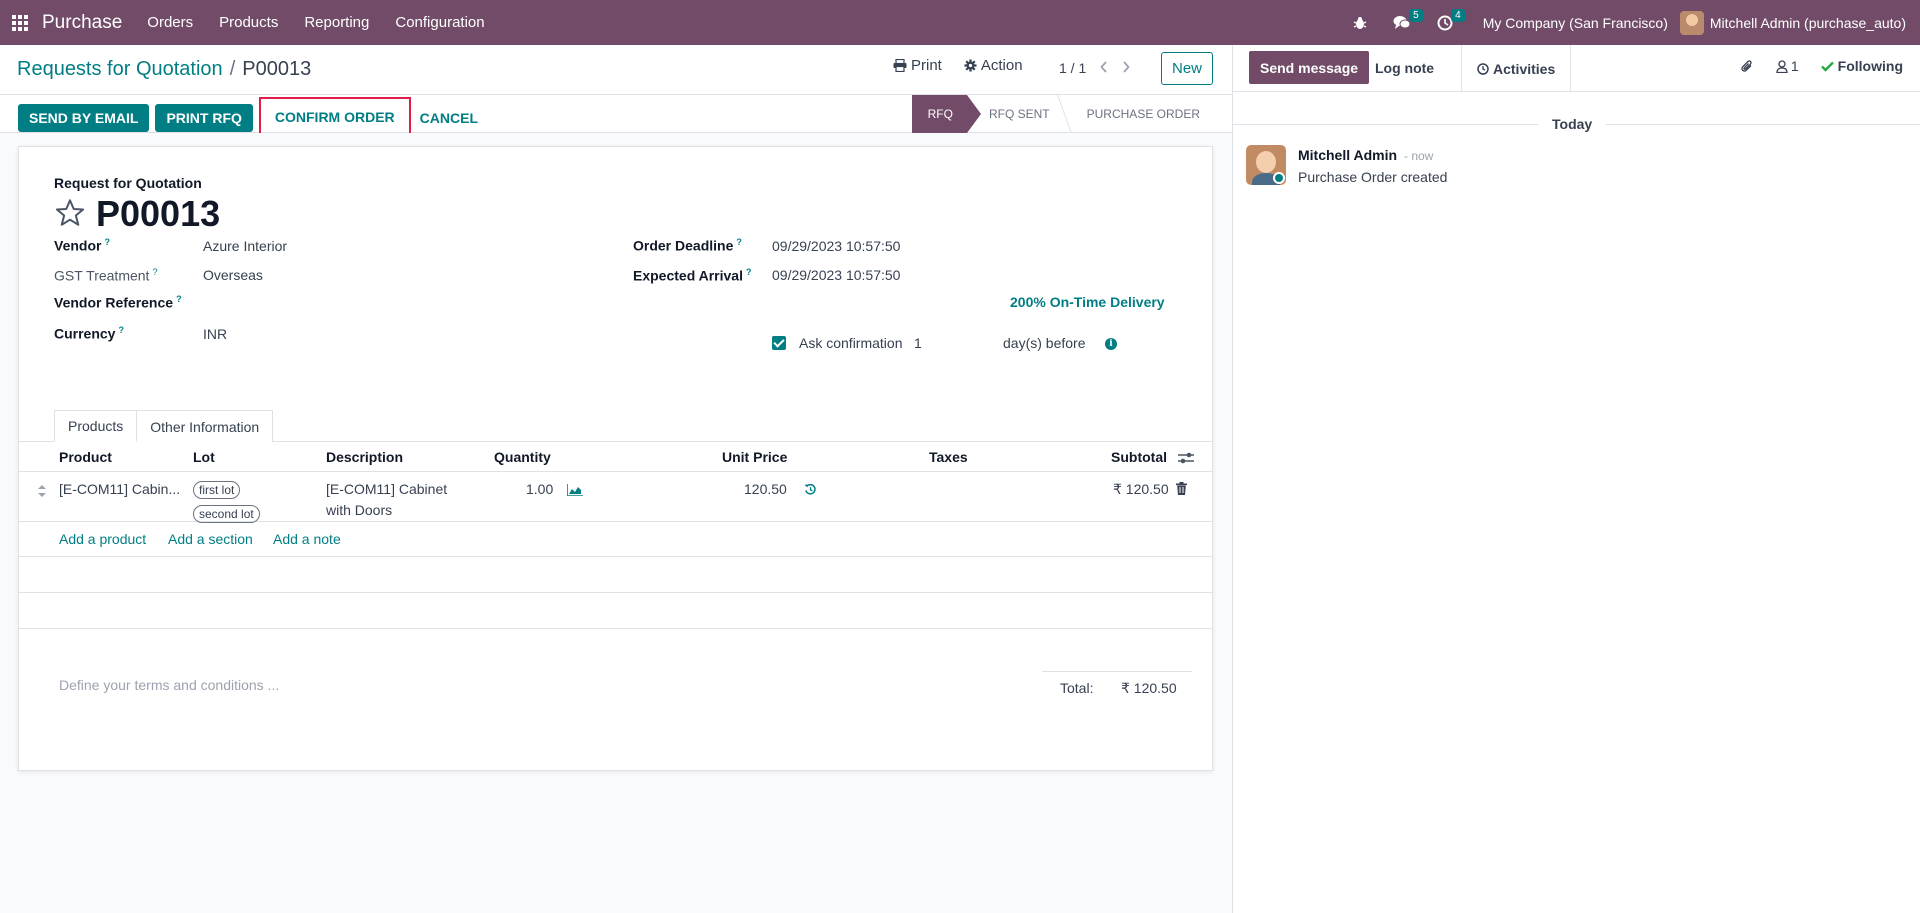  I want to click on total-divider, so click(1117, 671).